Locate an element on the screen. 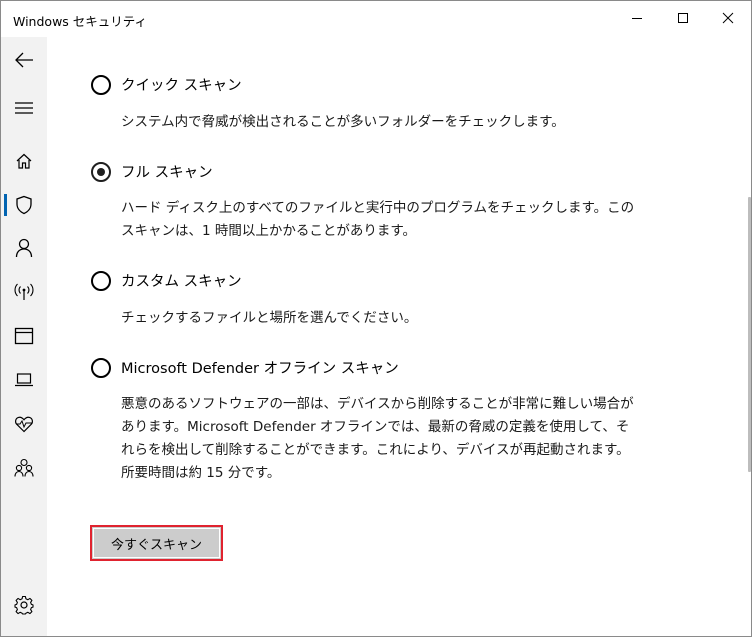 The image size is (752, 637). person-icon is located at coordinates (24, 248).